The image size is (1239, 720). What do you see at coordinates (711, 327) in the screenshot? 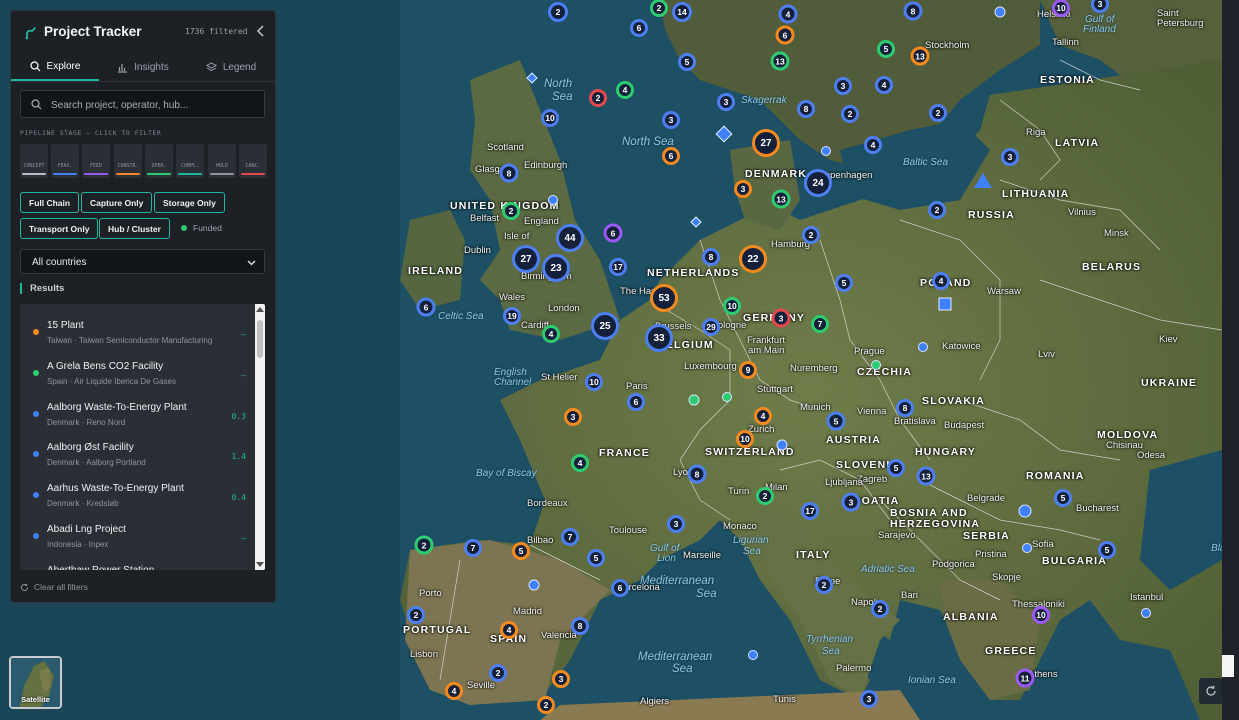
I see `cluster-marker: 29` at bounding box center [711, 327].